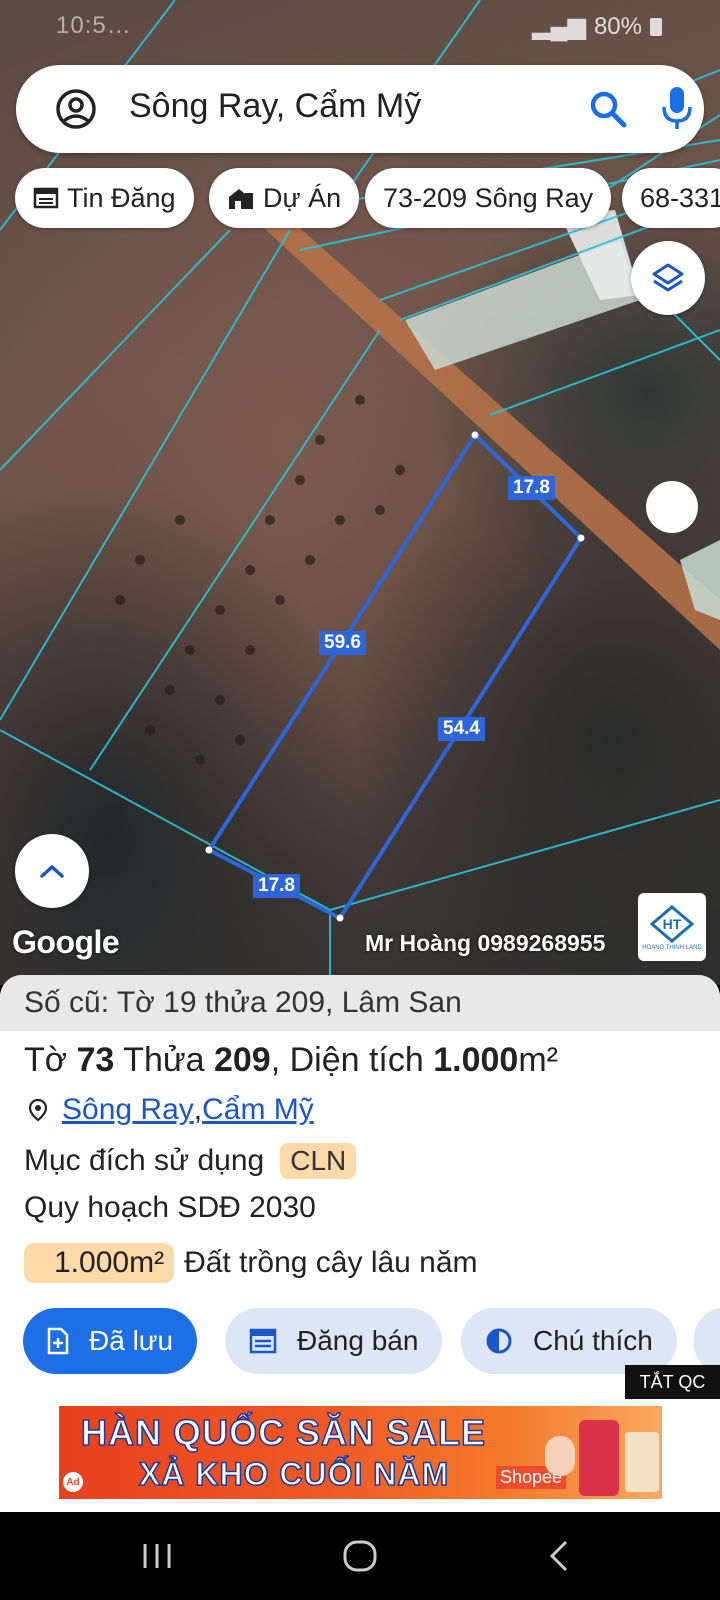  I want to click on saved-label: Đã lưu, so click(131, 1340).